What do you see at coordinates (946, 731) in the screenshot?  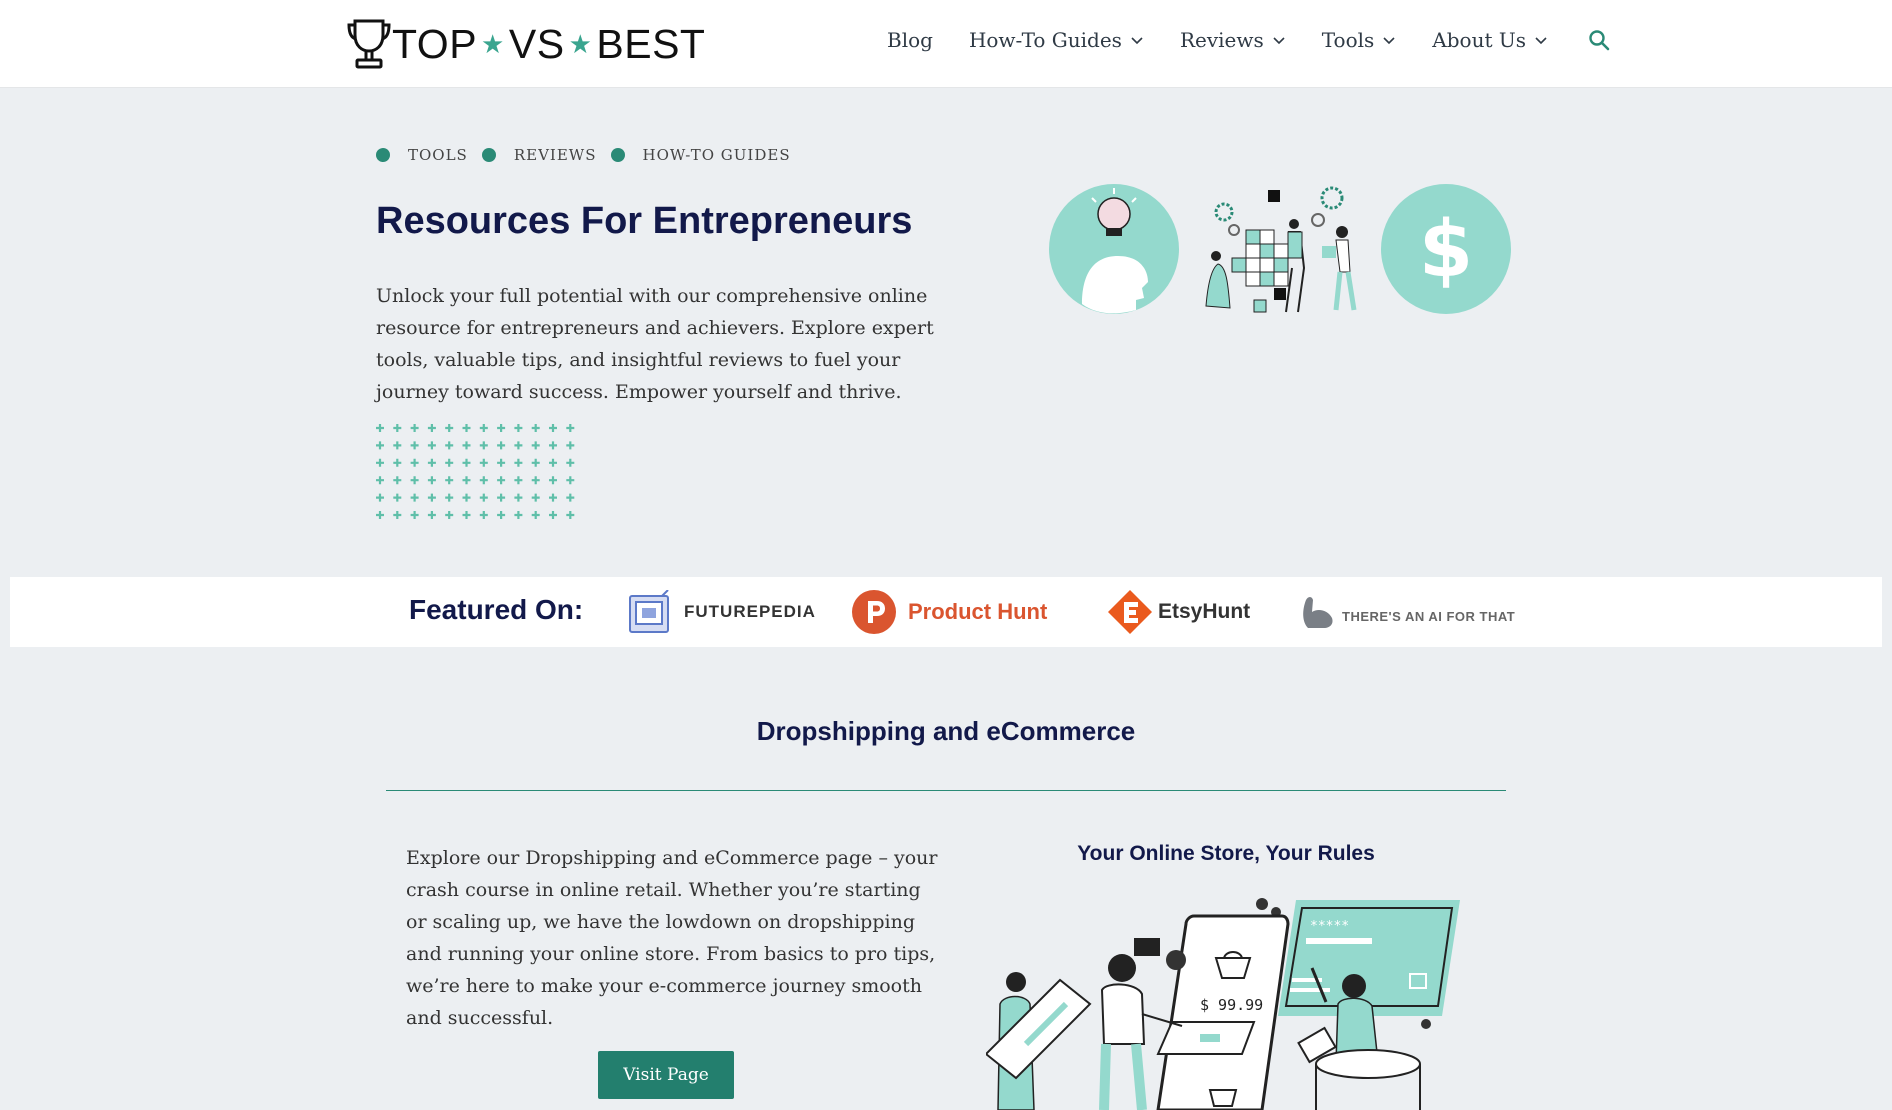 I see `section-title: Dropshipping and eCommerce` at bounding box center [946, 731].